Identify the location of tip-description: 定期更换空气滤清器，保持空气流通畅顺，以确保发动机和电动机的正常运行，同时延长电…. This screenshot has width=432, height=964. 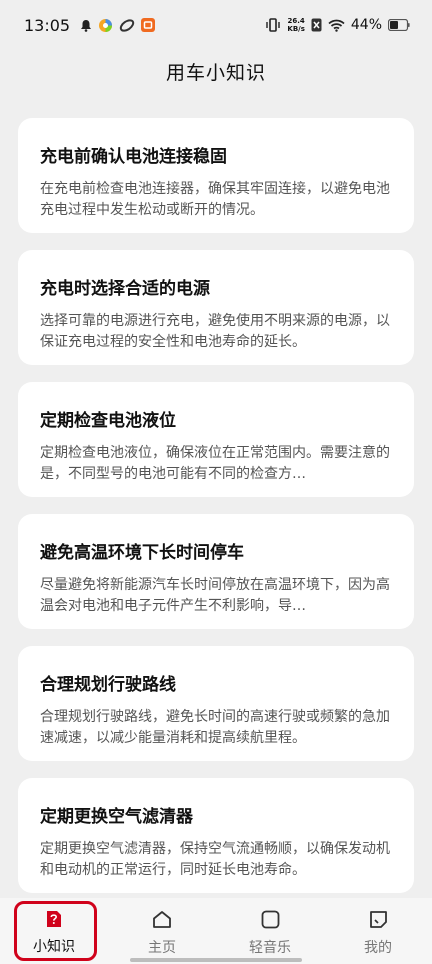
(215, 859).